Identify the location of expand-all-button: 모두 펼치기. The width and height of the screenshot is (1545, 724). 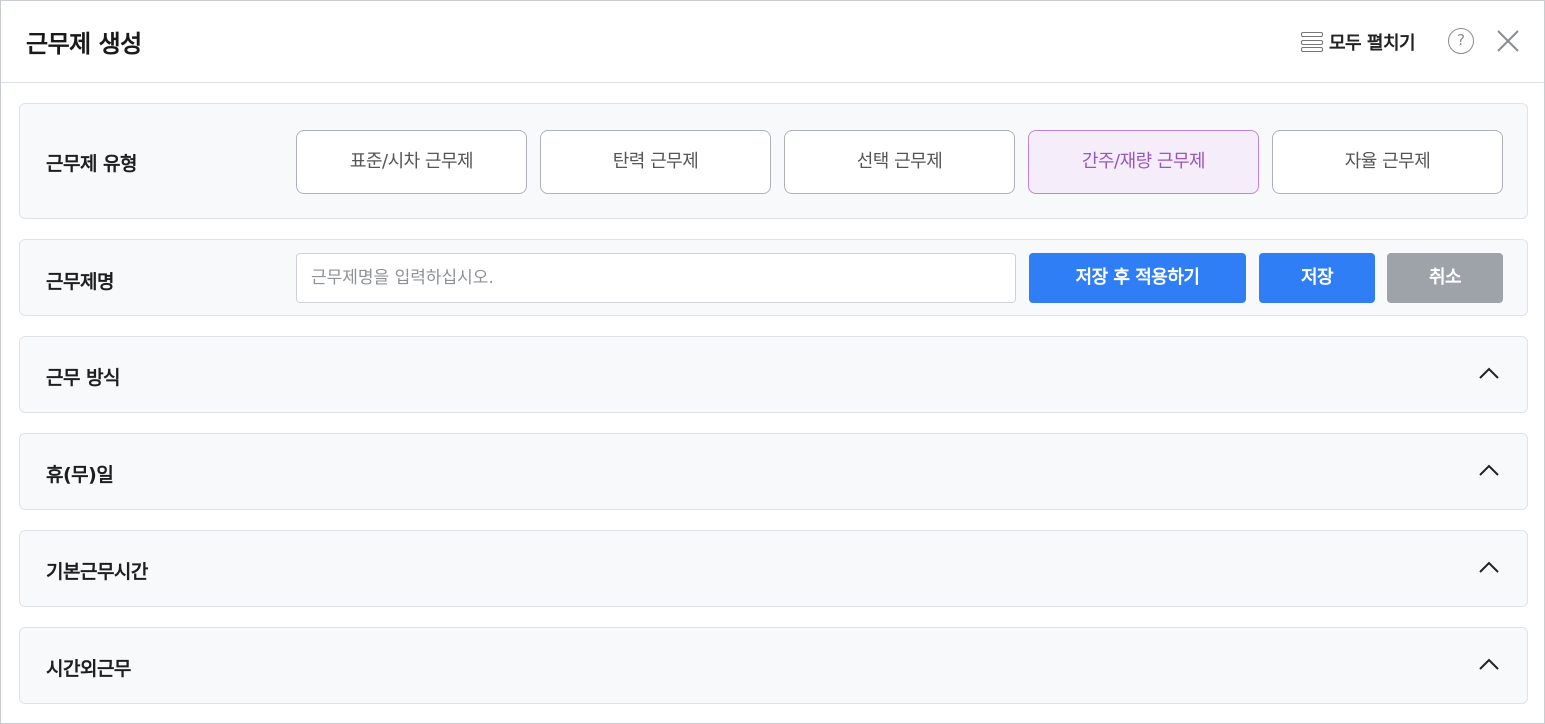
(1358, 42).